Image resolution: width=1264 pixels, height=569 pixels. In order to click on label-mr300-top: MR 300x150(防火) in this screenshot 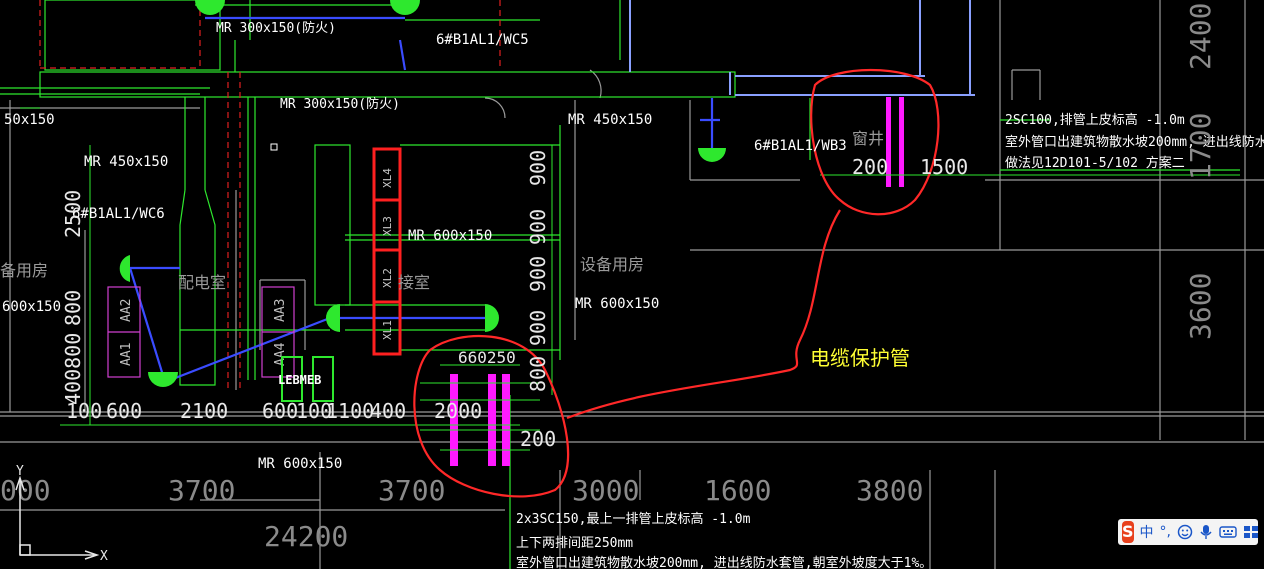, I will do `click(276, 28)`.